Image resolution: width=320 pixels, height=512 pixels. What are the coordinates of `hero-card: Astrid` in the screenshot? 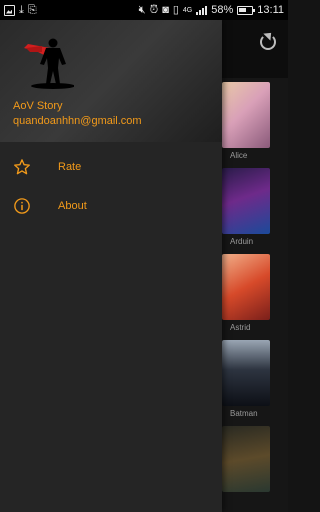 It's located at (252, 297).